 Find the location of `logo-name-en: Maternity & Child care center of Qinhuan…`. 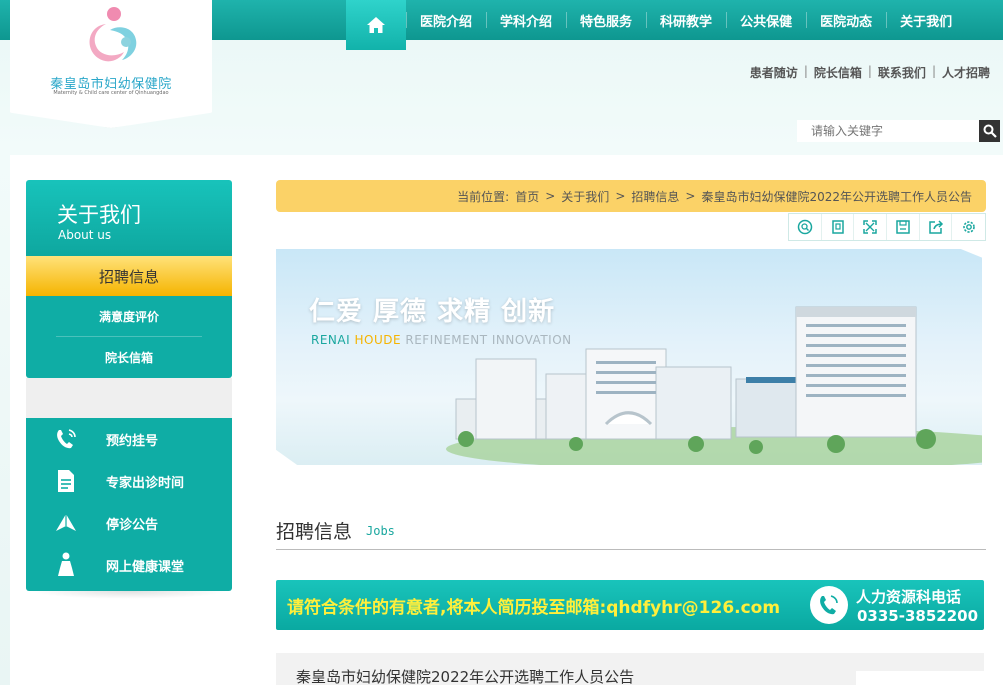

logo-name-en: Maternity & Child care center of Qinhuan… is located at coordinates (111, 93).